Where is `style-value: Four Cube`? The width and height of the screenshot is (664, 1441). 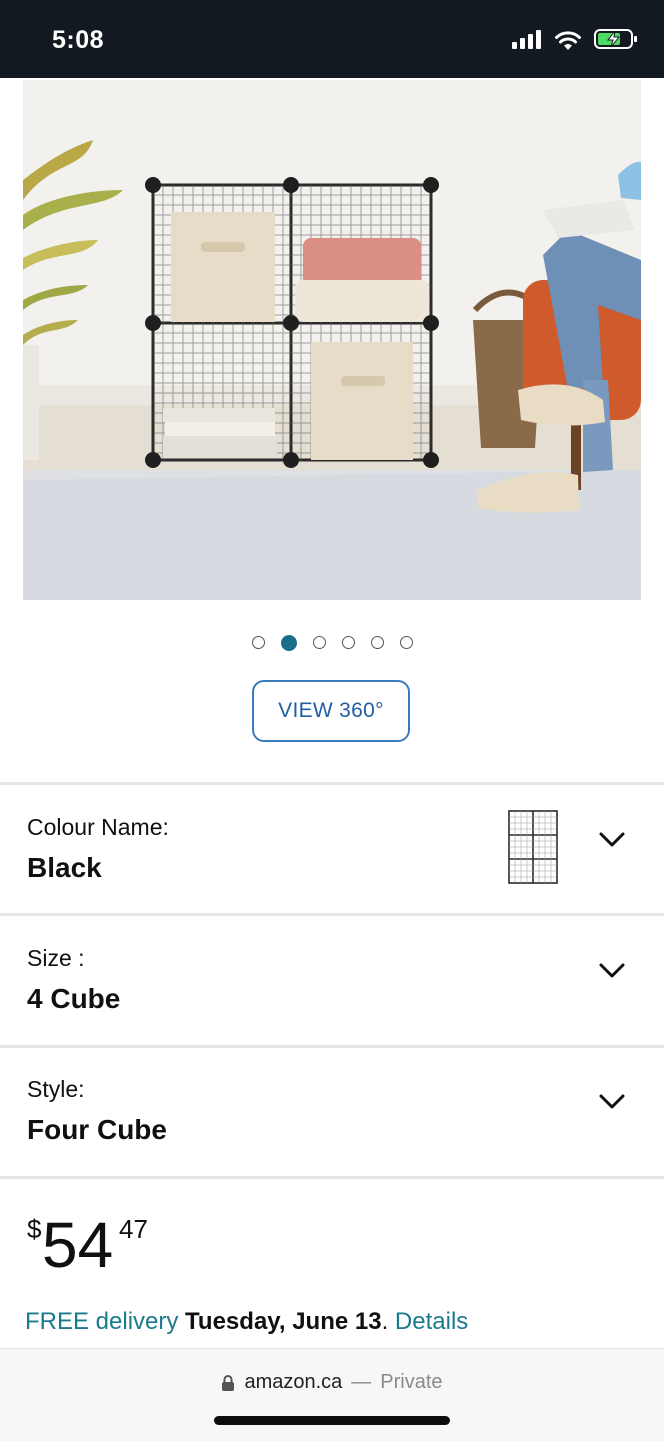 style-value: Four Cube is located at coordinates (97, 1129).